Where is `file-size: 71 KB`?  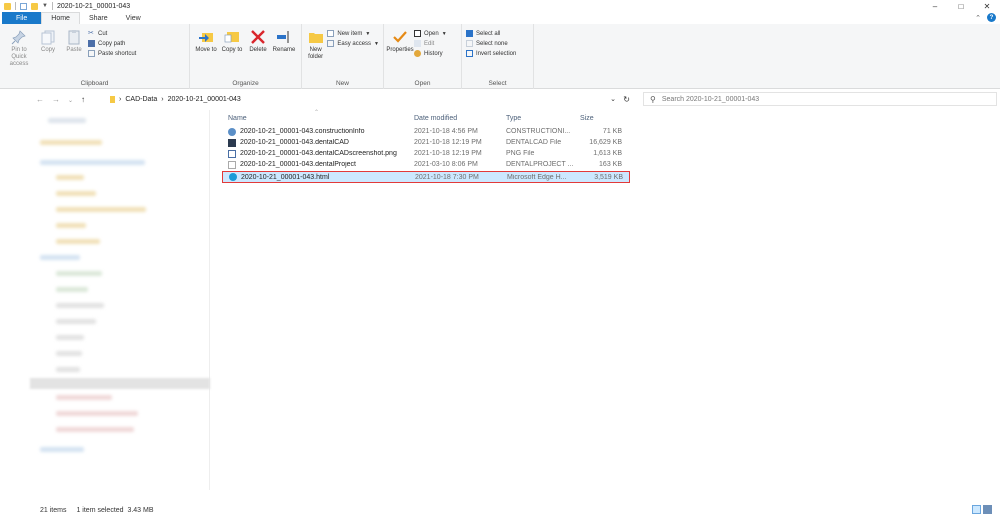
file-size: 71 KB is located at coordinates (612, 131).